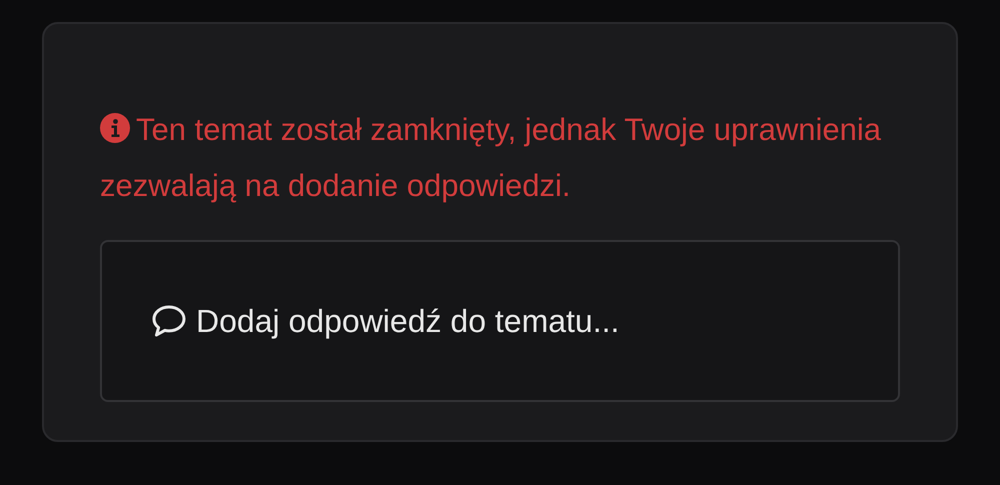  I want to click on speech-bubble-icon, so click(169, 321).